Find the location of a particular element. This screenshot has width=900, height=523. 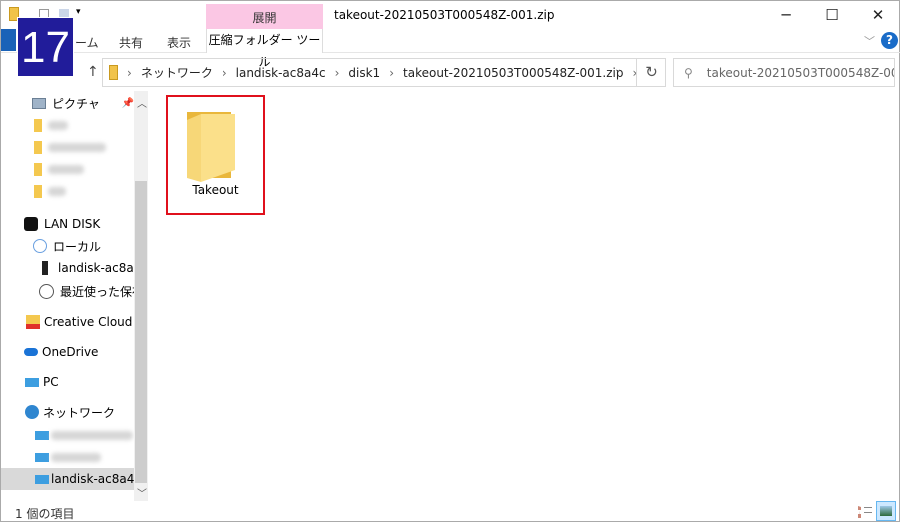

nav-item-creative-cloud: Creative Cloud Files is located at coordinates (67, 322).